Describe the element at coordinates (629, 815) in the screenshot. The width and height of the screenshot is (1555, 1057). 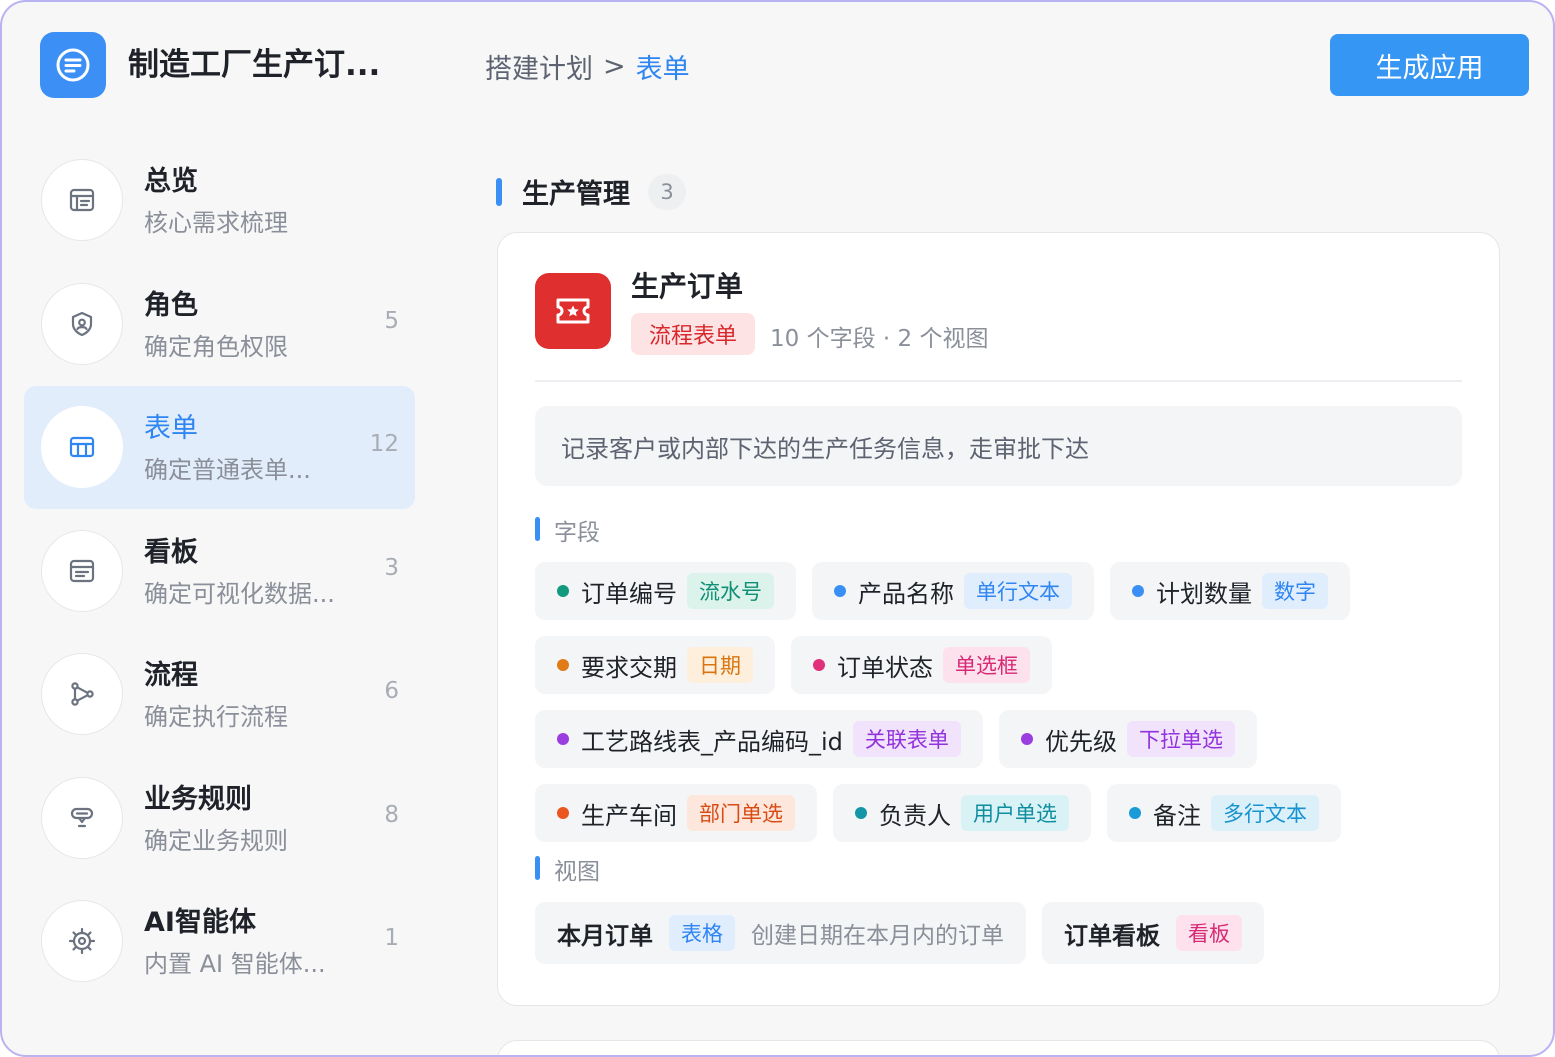
I see `field-name: 生产车间` at that location.